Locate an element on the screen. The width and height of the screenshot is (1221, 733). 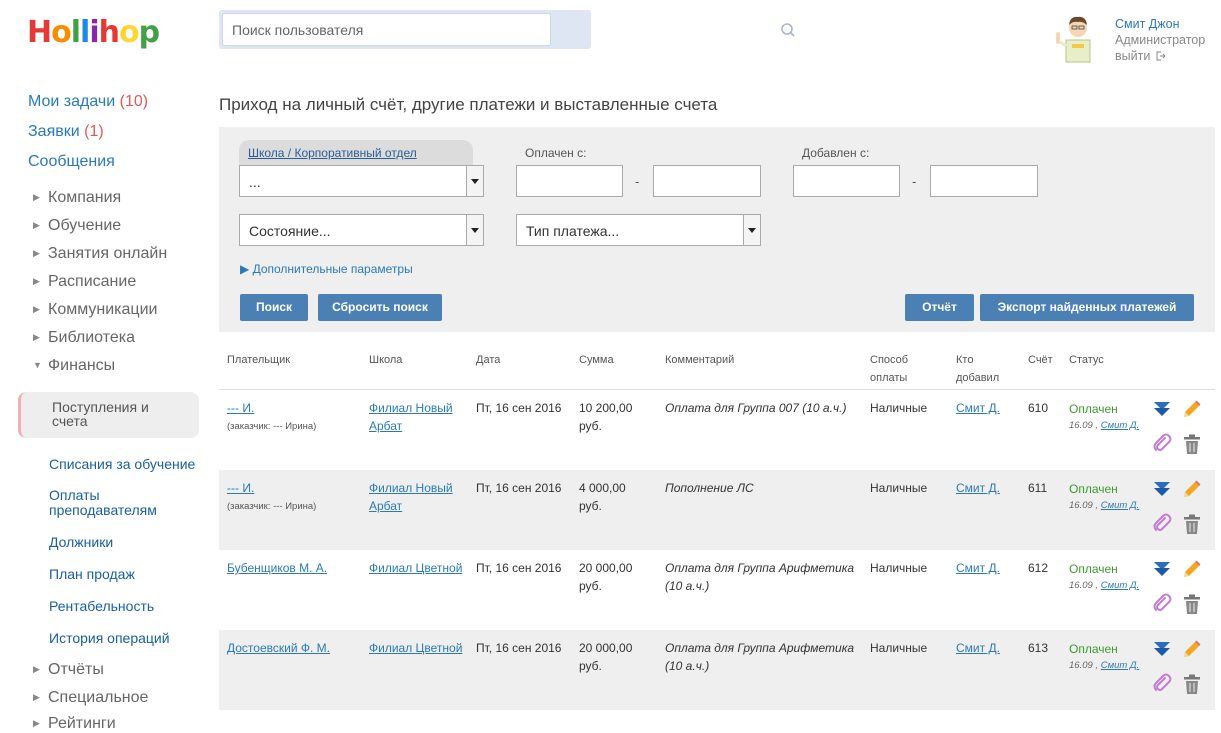
sidebar-section-education: ▶ Обучение is located at coordinates (77, 226).